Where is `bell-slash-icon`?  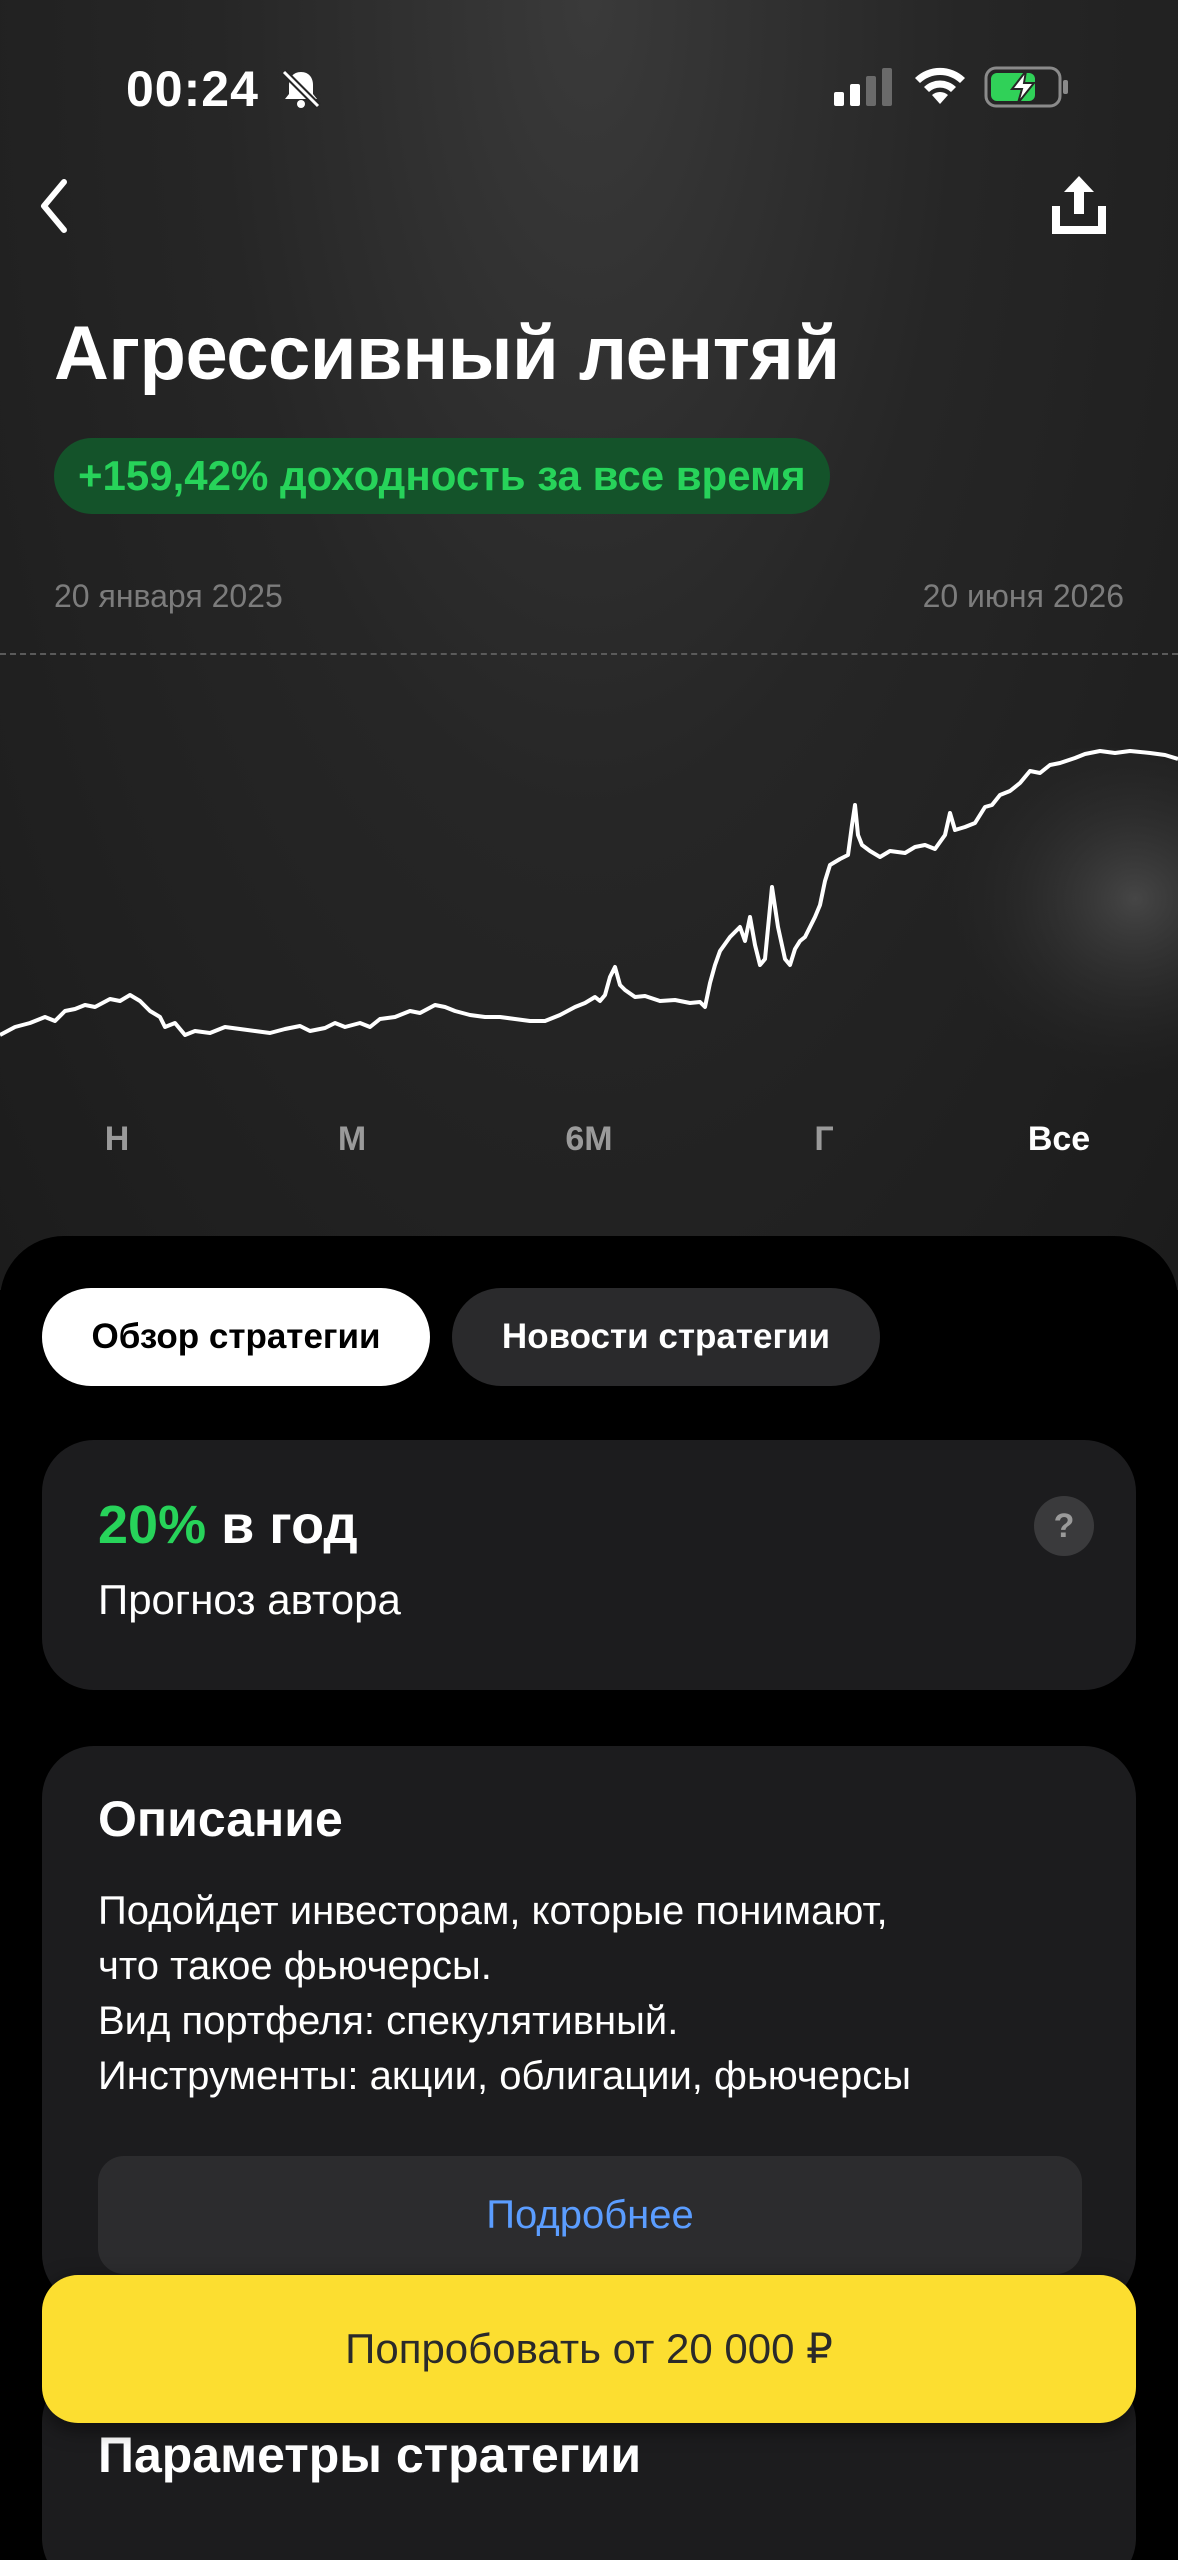 bell-slash-icon is located at coordinates (301, 89).